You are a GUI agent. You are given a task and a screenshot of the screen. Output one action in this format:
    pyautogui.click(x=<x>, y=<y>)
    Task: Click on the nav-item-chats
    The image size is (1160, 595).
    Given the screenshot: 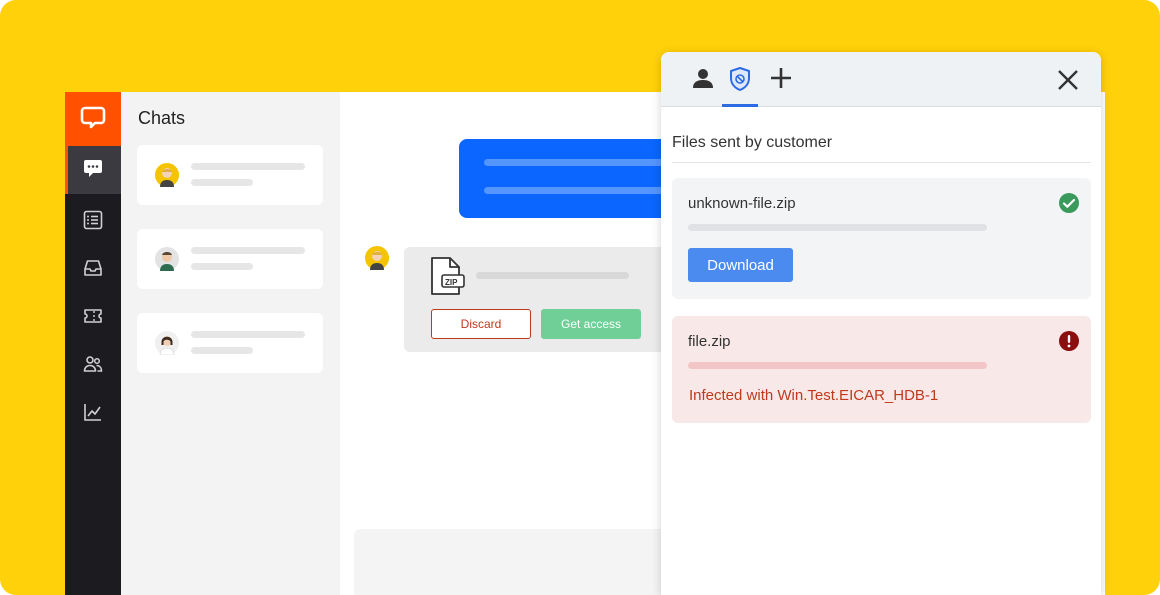 What is the action you would take?
    pyautogui.click(x=93, y=170)
    